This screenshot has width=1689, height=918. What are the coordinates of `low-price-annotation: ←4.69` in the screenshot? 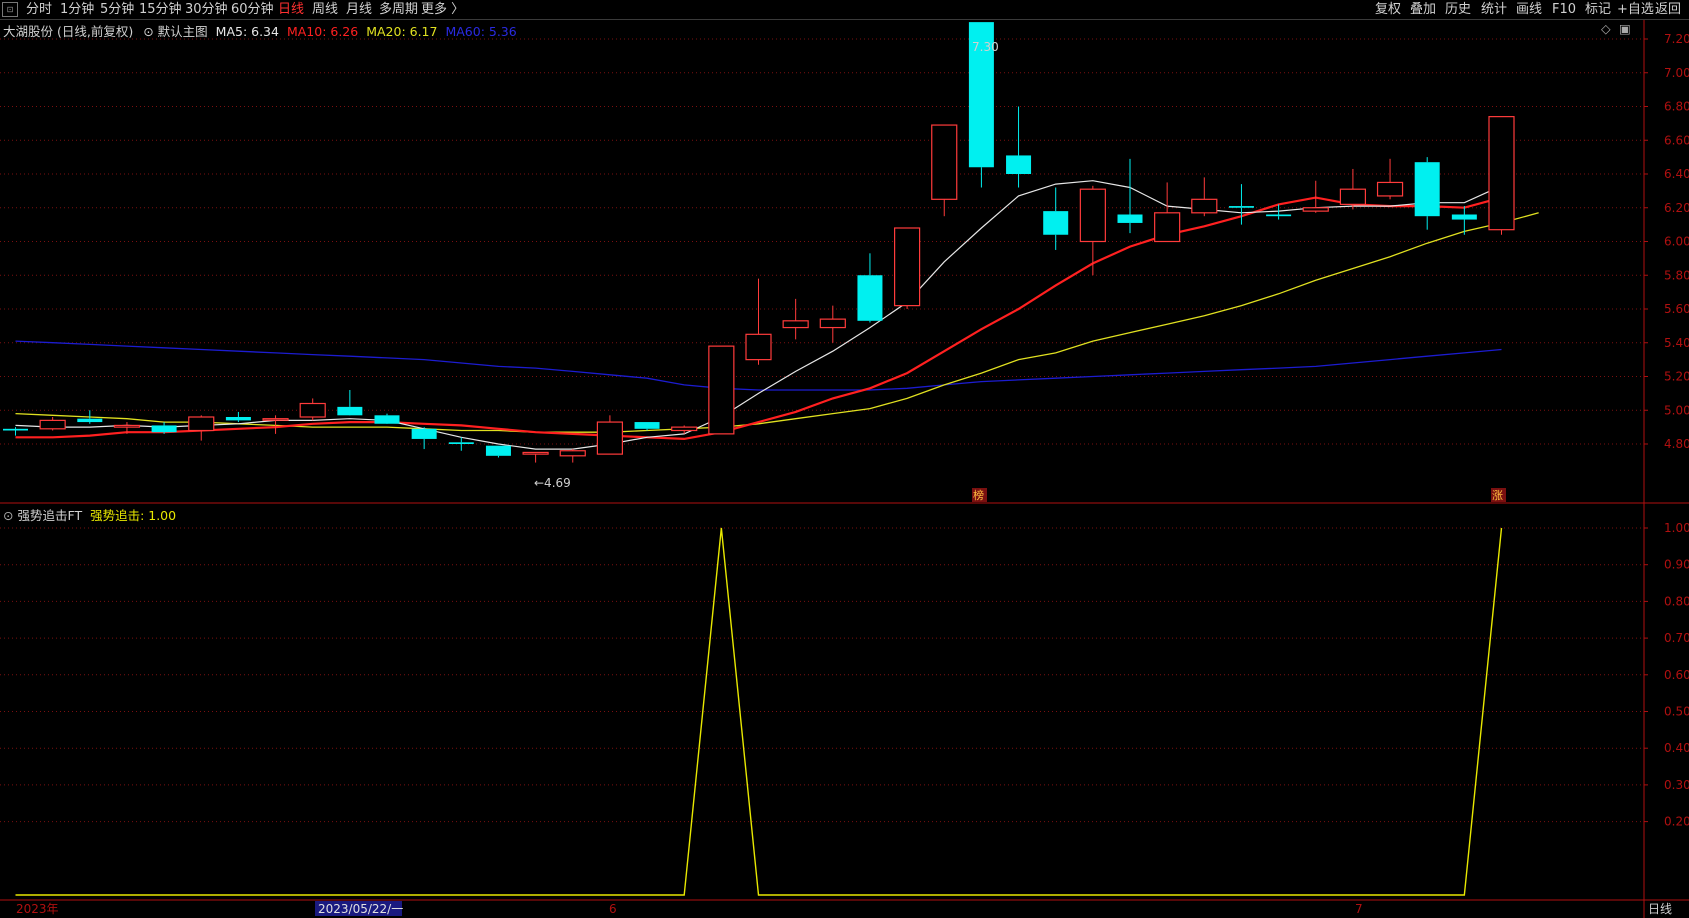 It's located at (552, 483).